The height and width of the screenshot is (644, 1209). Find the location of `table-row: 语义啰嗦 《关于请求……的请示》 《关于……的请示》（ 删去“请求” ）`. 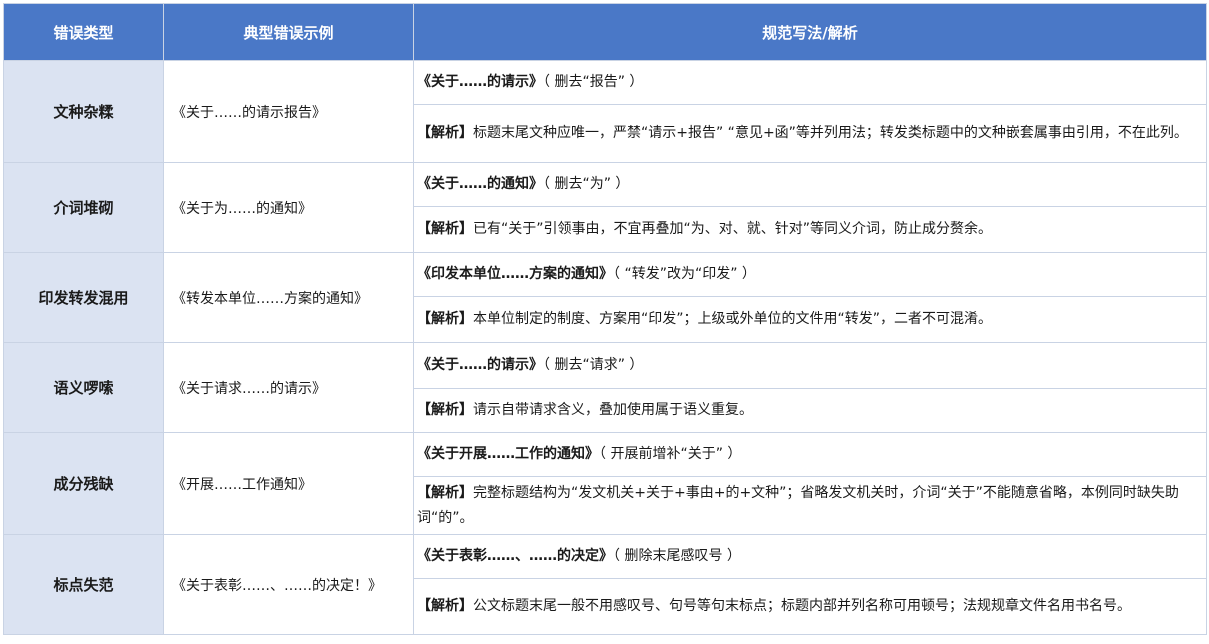

table-row: 语义啰嗦 《关于请求……的请示》 《关于……的请示》（ 删去“请求” ） is located at coordinates (605, 387).